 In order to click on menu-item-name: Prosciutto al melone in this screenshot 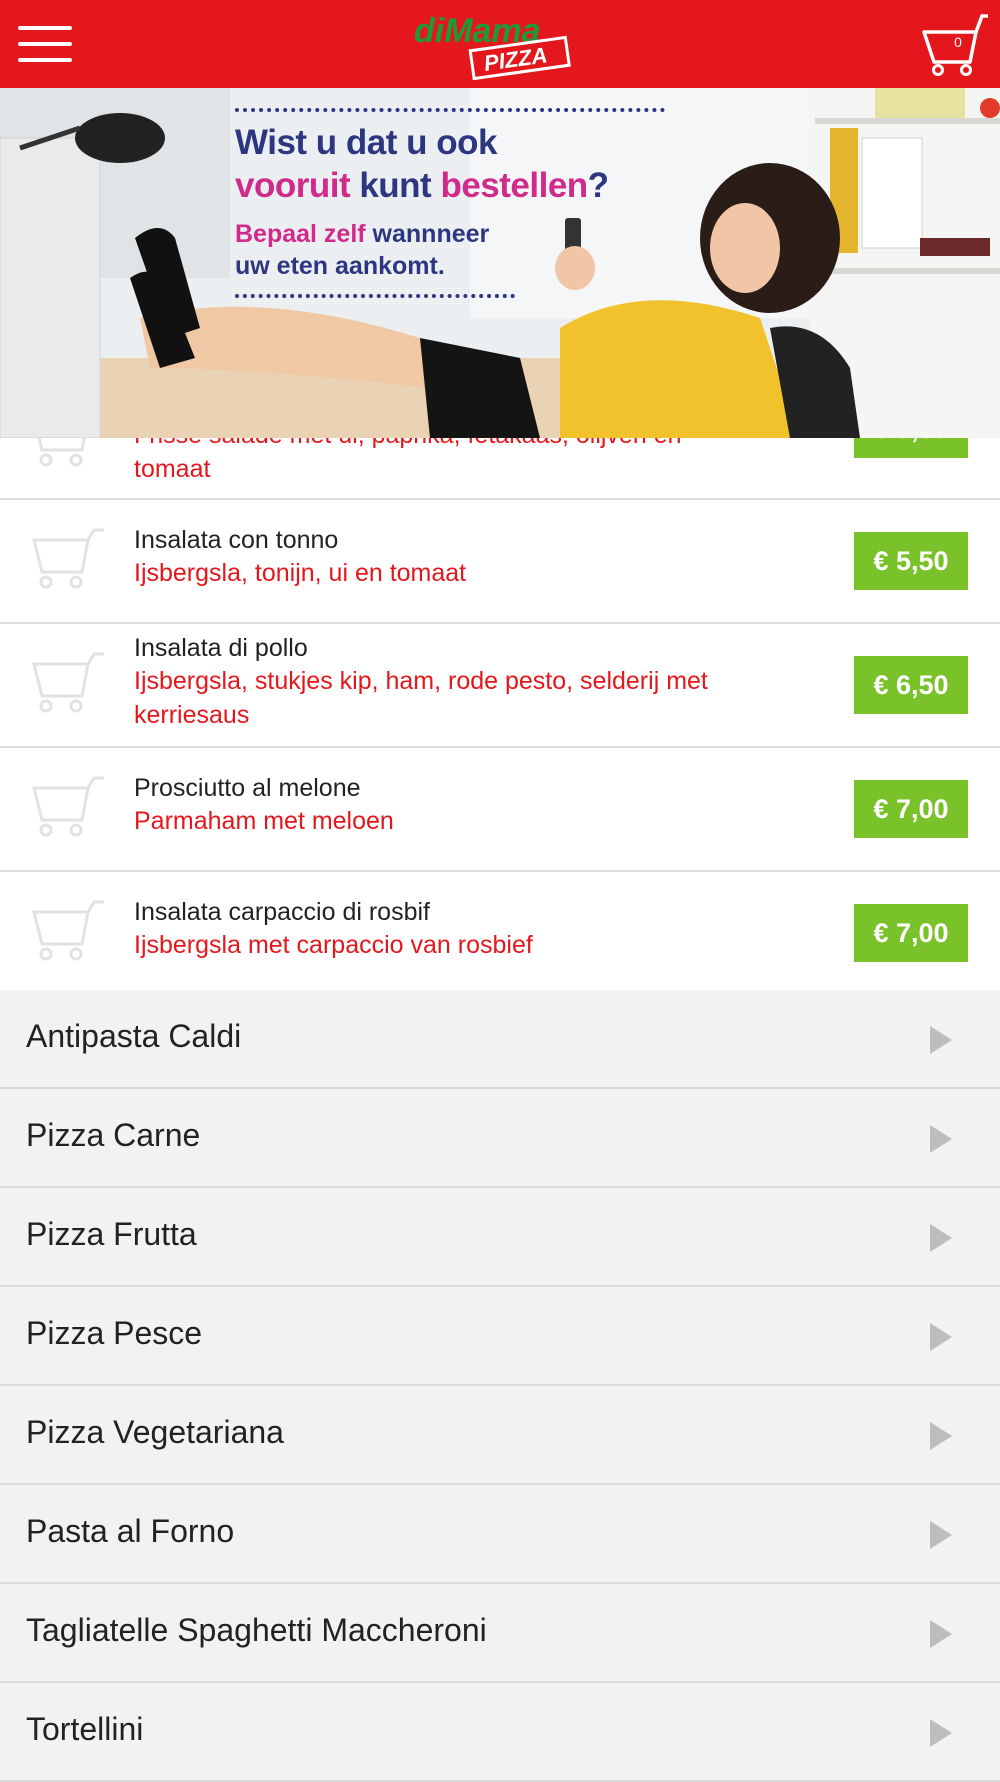, I will do `click(247, 788)`.